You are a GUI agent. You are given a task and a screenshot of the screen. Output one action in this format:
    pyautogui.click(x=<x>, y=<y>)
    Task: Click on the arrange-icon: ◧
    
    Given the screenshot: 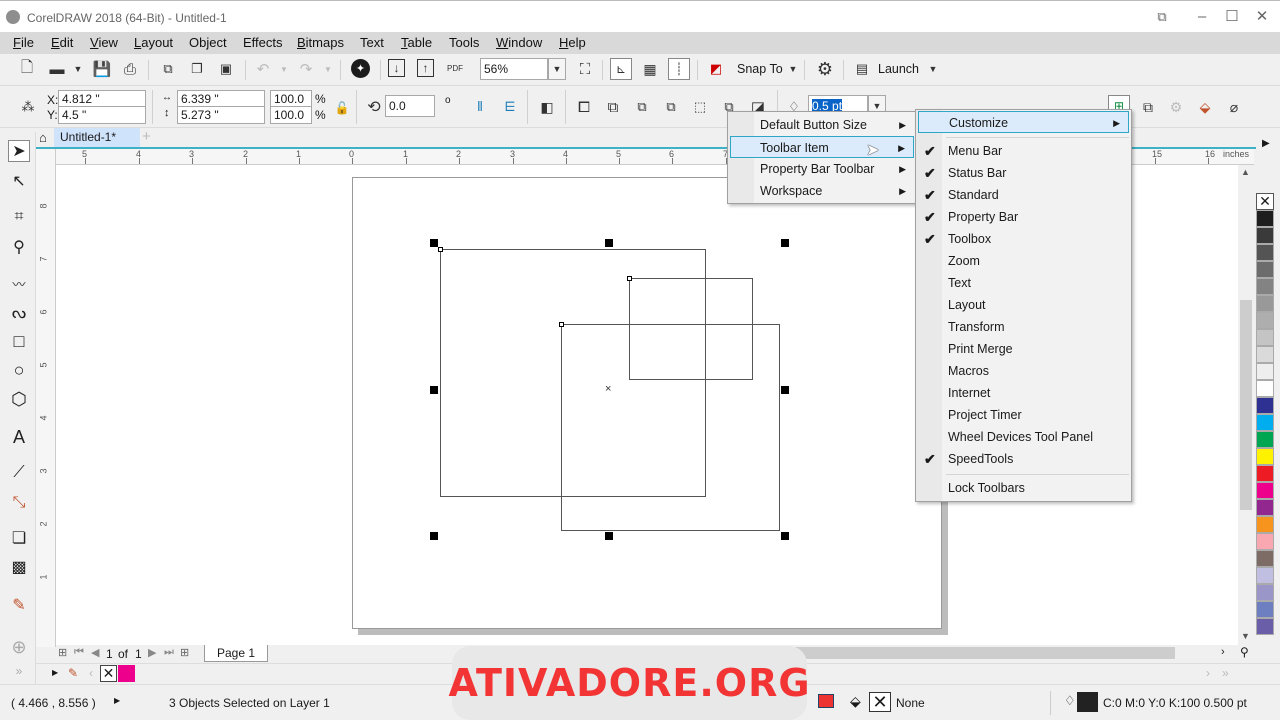 What is the action you would take?
    pyautogui.click(x=547, y=107)
    